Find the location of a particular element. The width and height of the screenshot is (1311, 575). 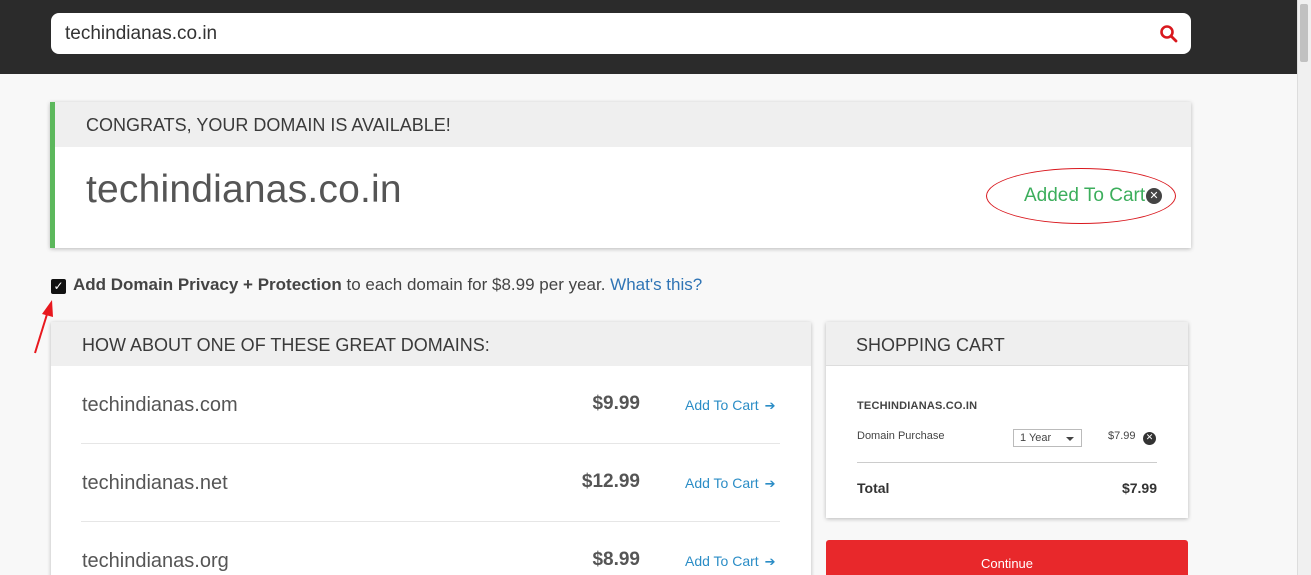

privacy-title: Add Domain Privacy + Protection is located at coordinates (207, 284).